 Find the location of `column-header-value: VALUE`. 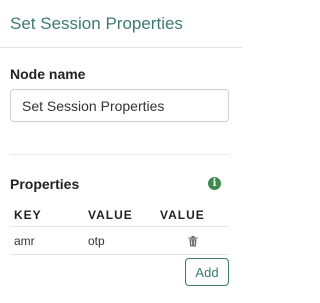

column-header-value: VALUE is located at coordinates (110, 214).